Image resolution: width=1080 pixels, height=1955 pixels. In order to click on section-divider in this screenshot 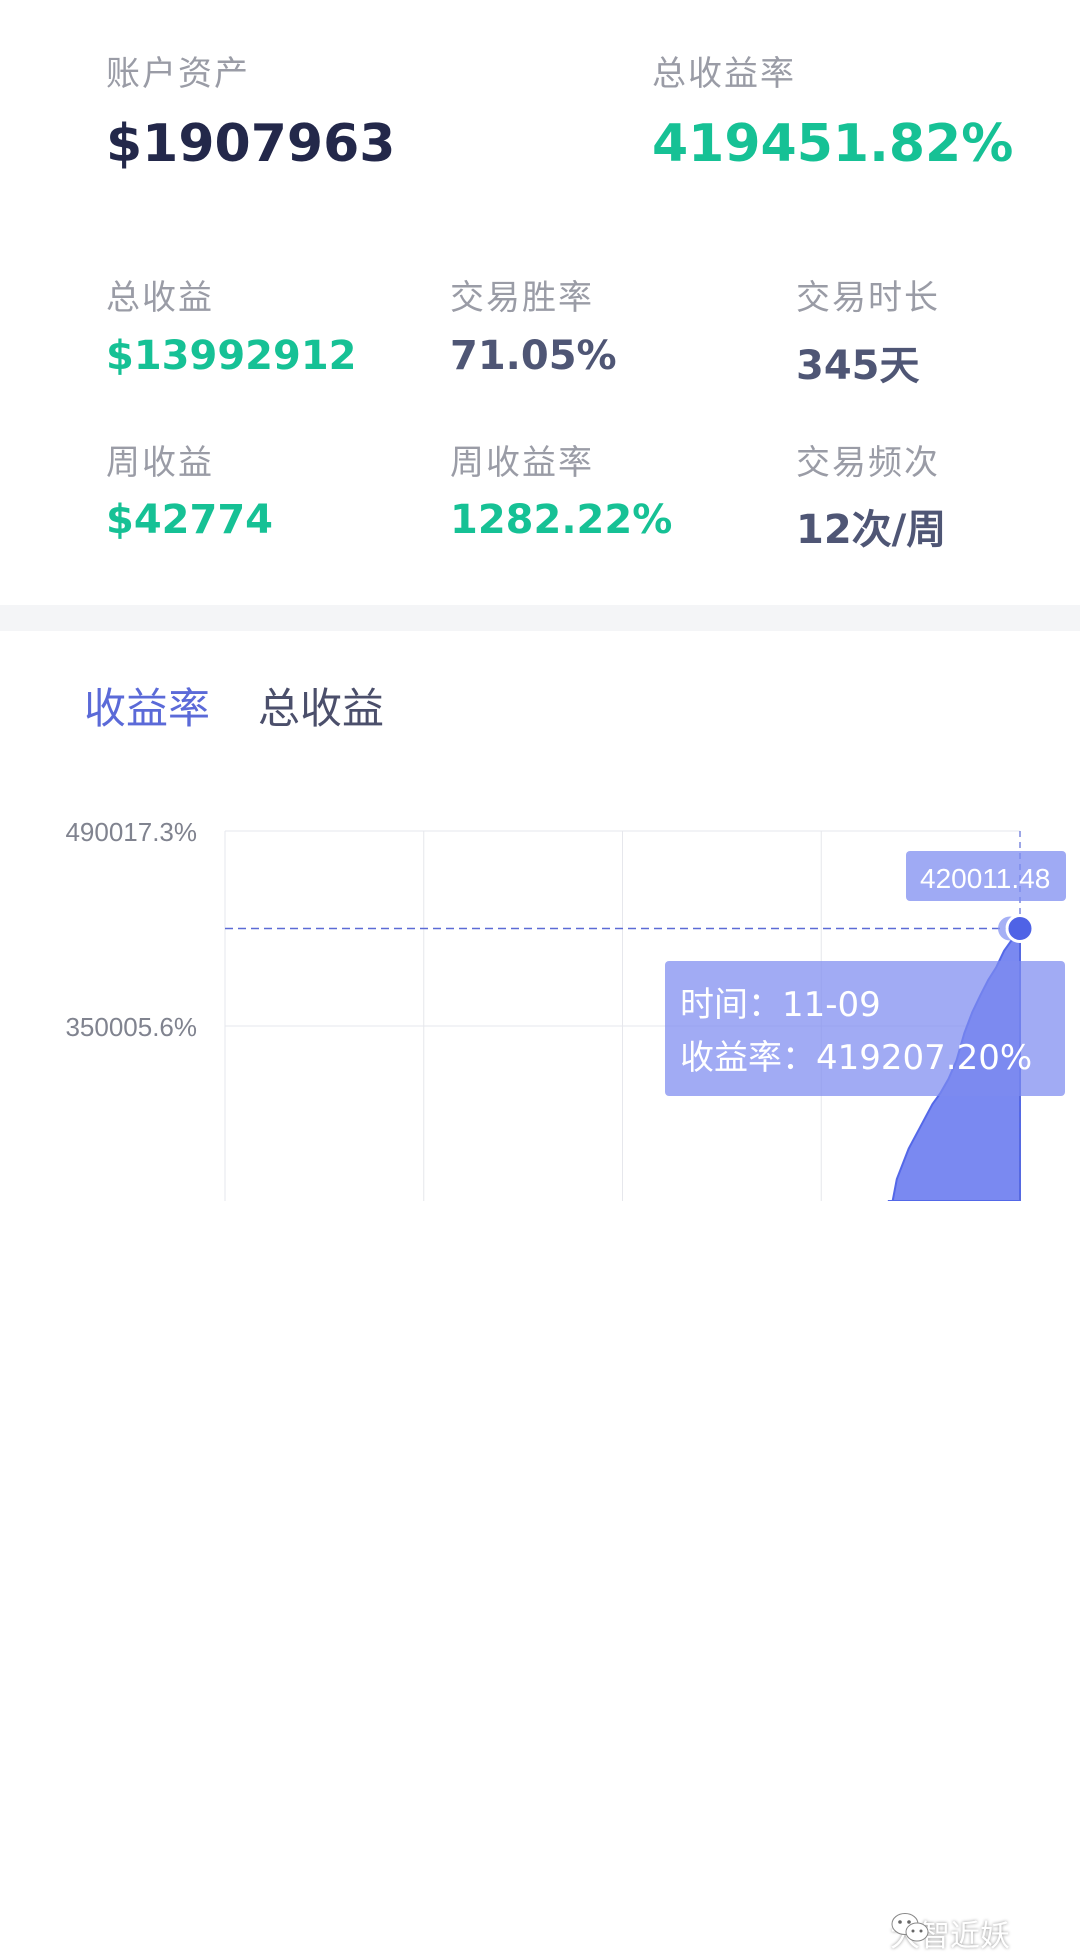, I will do `click(540, 618)`.